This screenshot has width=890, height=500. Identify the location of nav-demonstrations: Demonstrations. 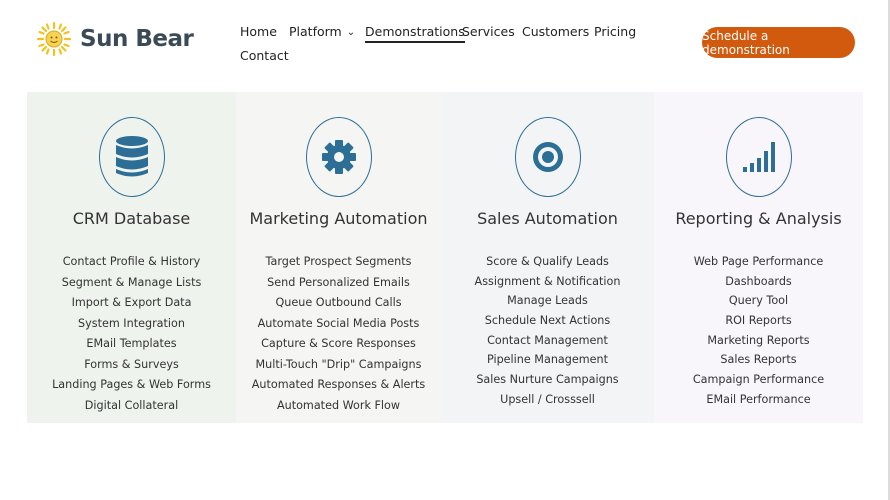
(415, 33).